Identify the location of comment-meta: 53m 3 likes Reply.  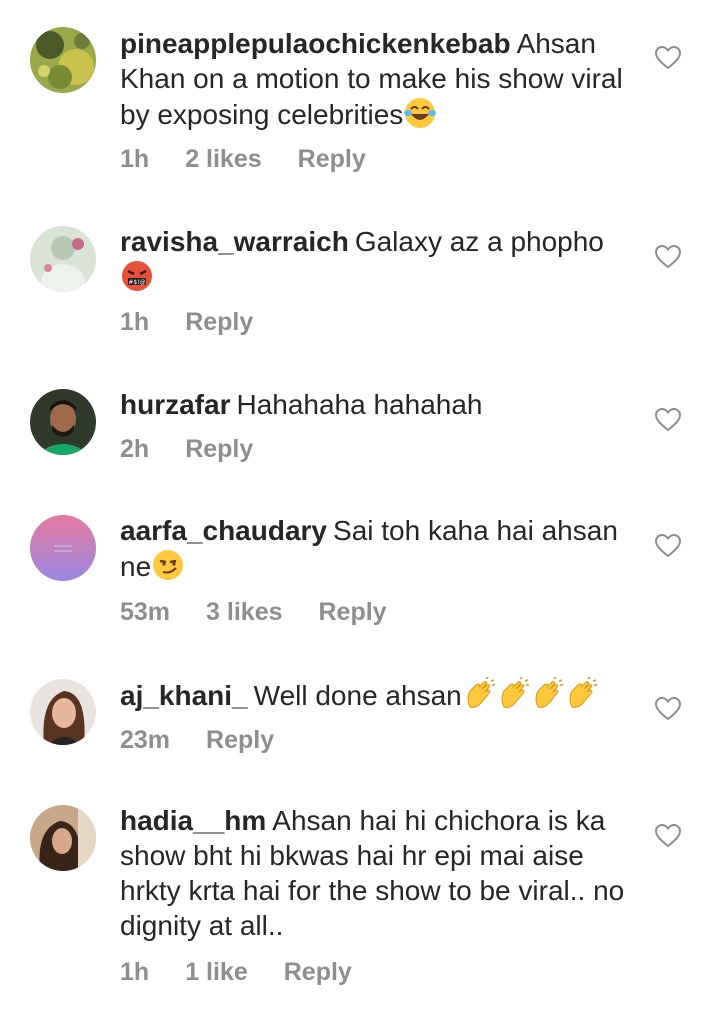
(271, 612).